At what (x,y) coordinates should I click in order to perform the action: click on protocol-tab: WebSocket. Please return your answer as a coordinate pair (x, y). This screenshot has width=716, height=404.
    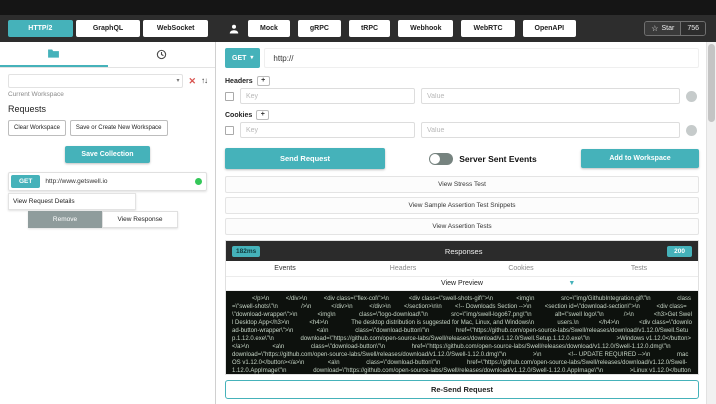
    Looking at the image, I should click on (176, 28).